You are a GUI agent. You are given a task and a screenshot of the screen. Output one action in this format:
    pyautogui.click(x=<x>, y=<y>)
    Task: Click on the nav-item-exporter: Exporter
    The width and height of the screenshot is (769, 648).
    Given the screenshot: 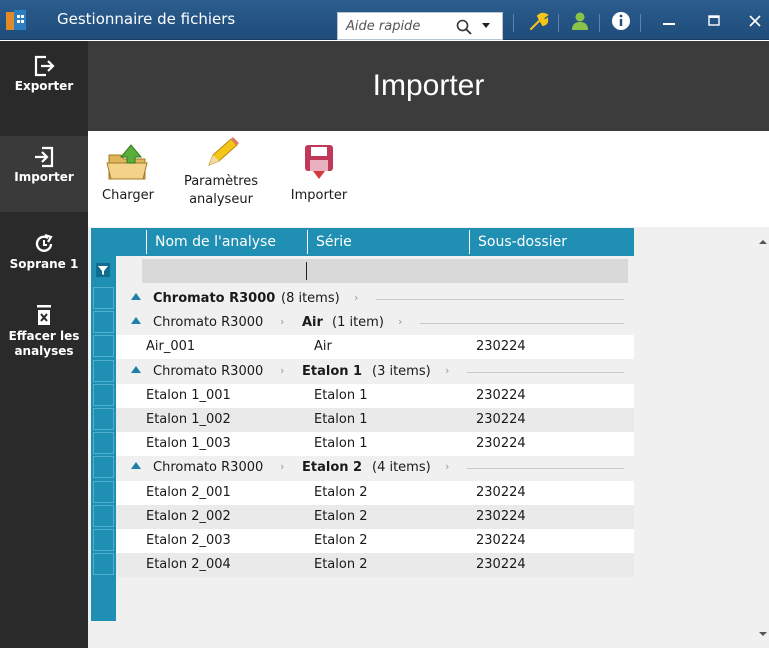 What is the action you would take?
    pyautogui.click(x=44, y=88)
    